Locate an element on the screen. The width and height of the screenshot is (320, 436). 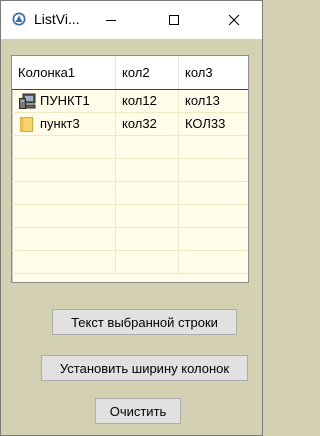
minimize-icon is located at coordinates (111, 20).